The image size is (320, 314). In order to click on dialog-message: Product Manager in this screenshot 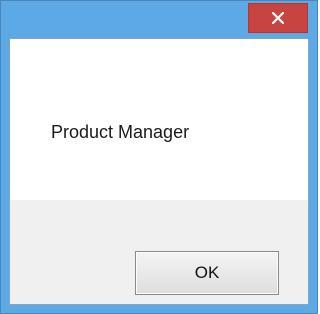, I will do `click(120, 132)`.